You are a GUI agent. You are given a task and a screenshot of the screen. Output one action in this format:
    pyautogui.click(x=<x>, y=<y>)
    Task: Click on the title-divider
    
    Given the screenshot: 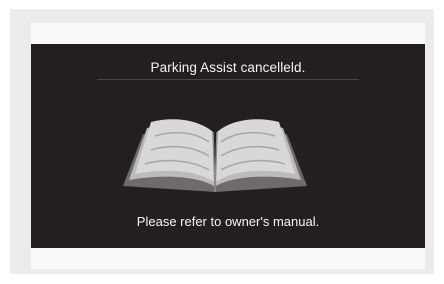 What is the action you would take?
    pyautogui.click(x=228, y=79)
    